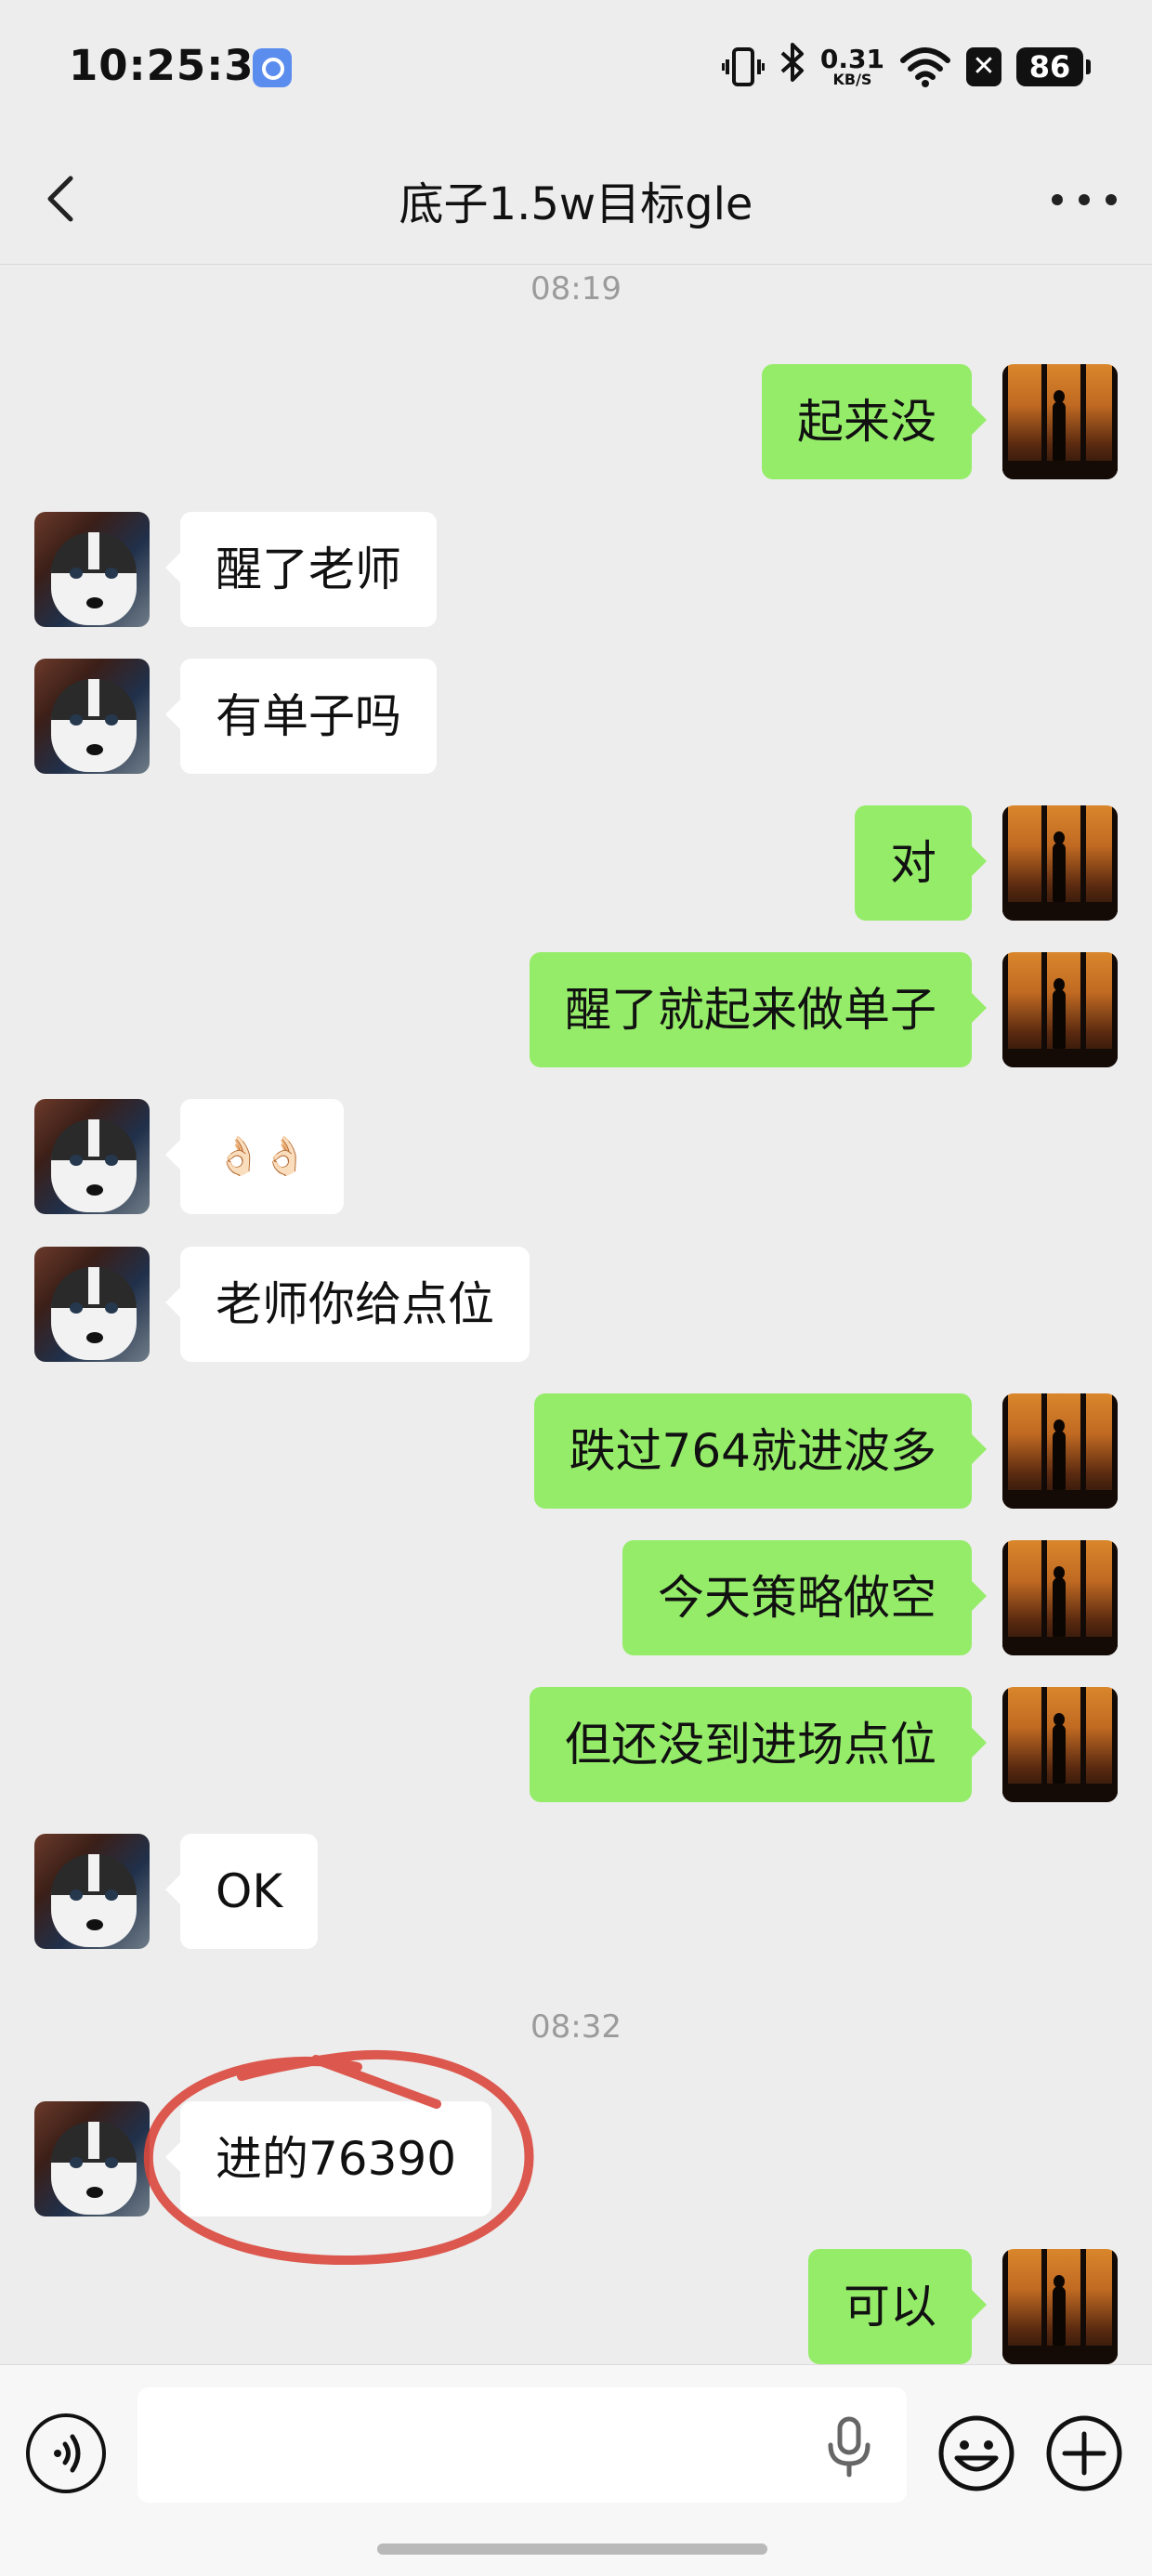  Describe the element at coordinates (921, 863) in the screenshot. I see `message-bubble: 对` at that location.